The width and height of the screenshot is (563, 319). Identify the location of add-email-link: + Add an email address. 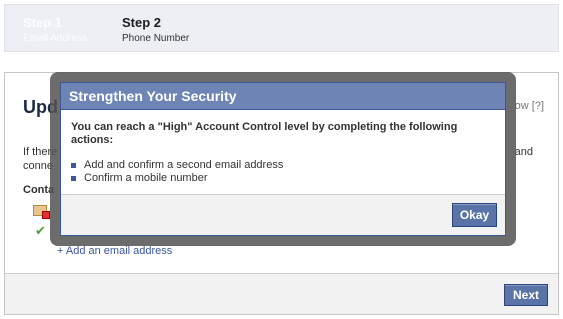
(114, 251).